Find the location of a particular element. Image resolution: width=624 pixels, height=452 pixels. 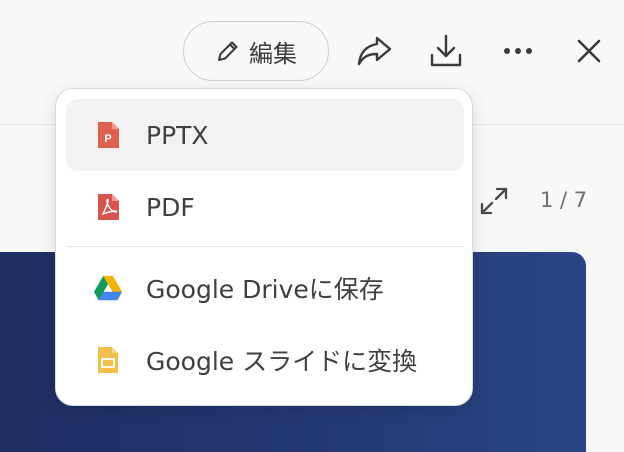

pencil-icon is located at coordinates (228, 51).